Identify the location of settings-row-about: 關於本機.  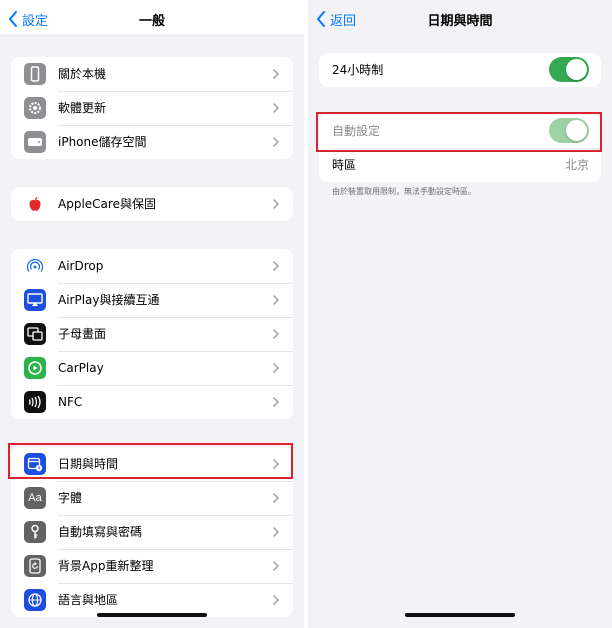
(152, 74).